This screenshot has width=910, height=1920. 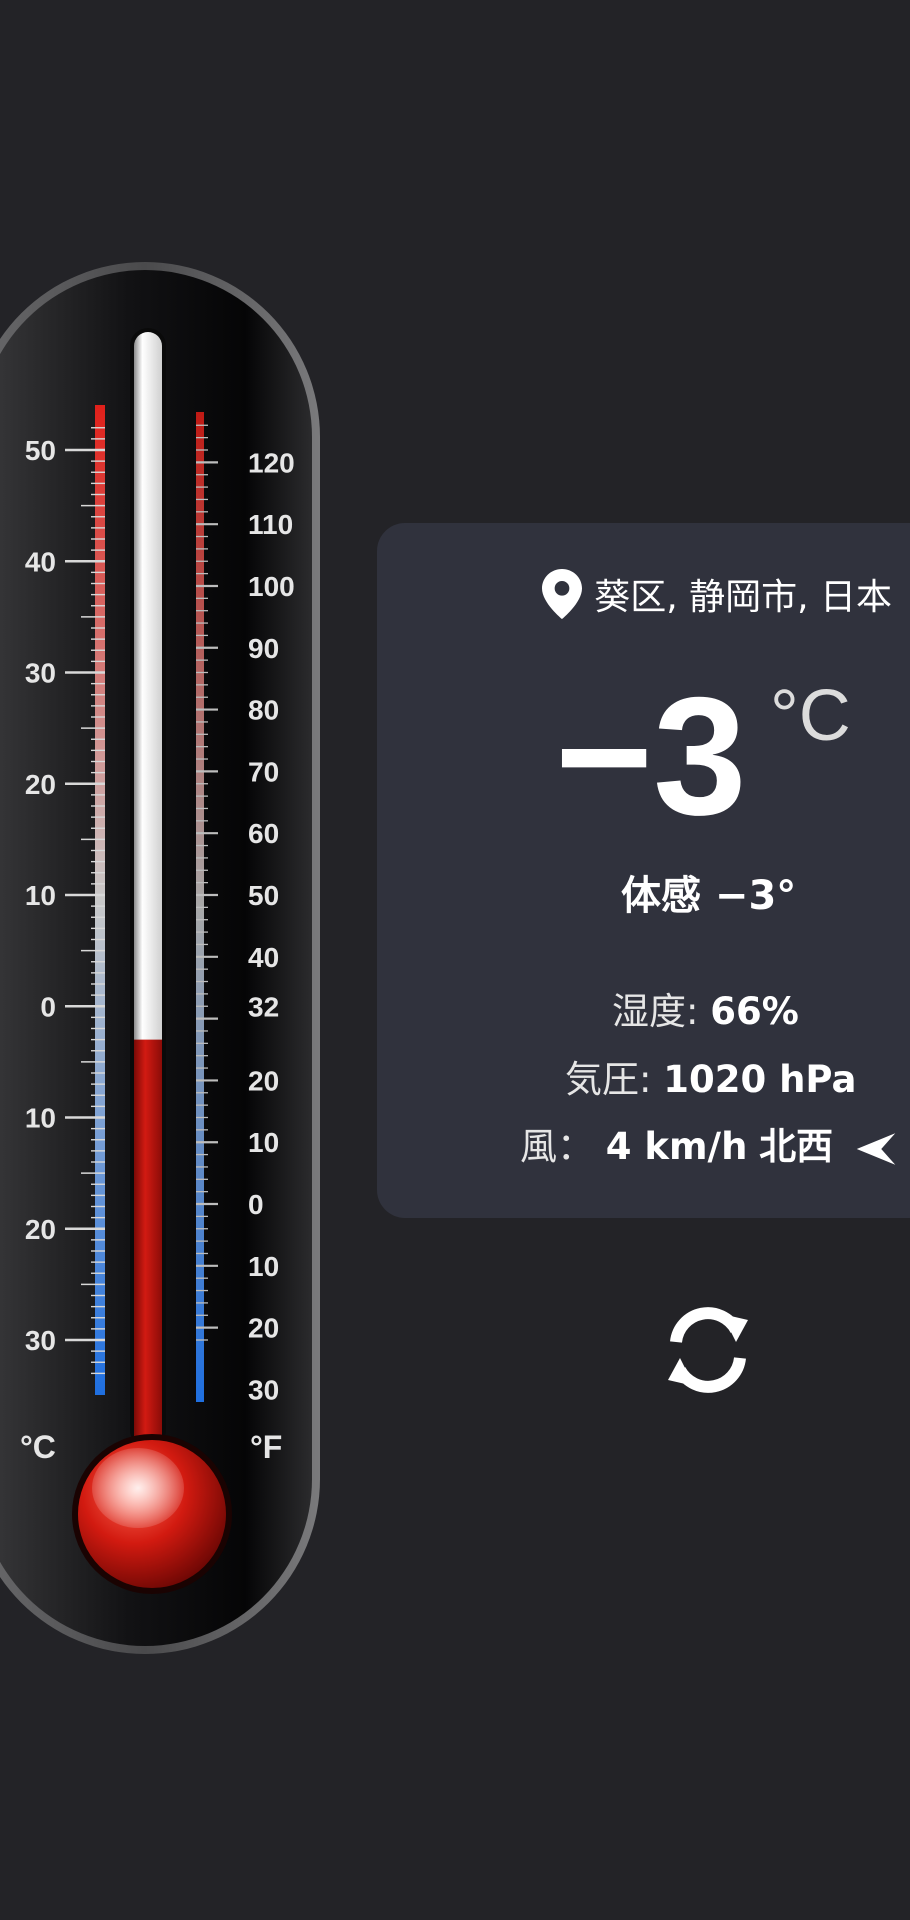 I want to click on wind-value: 4 km/h, so click(x=676, y=1146).